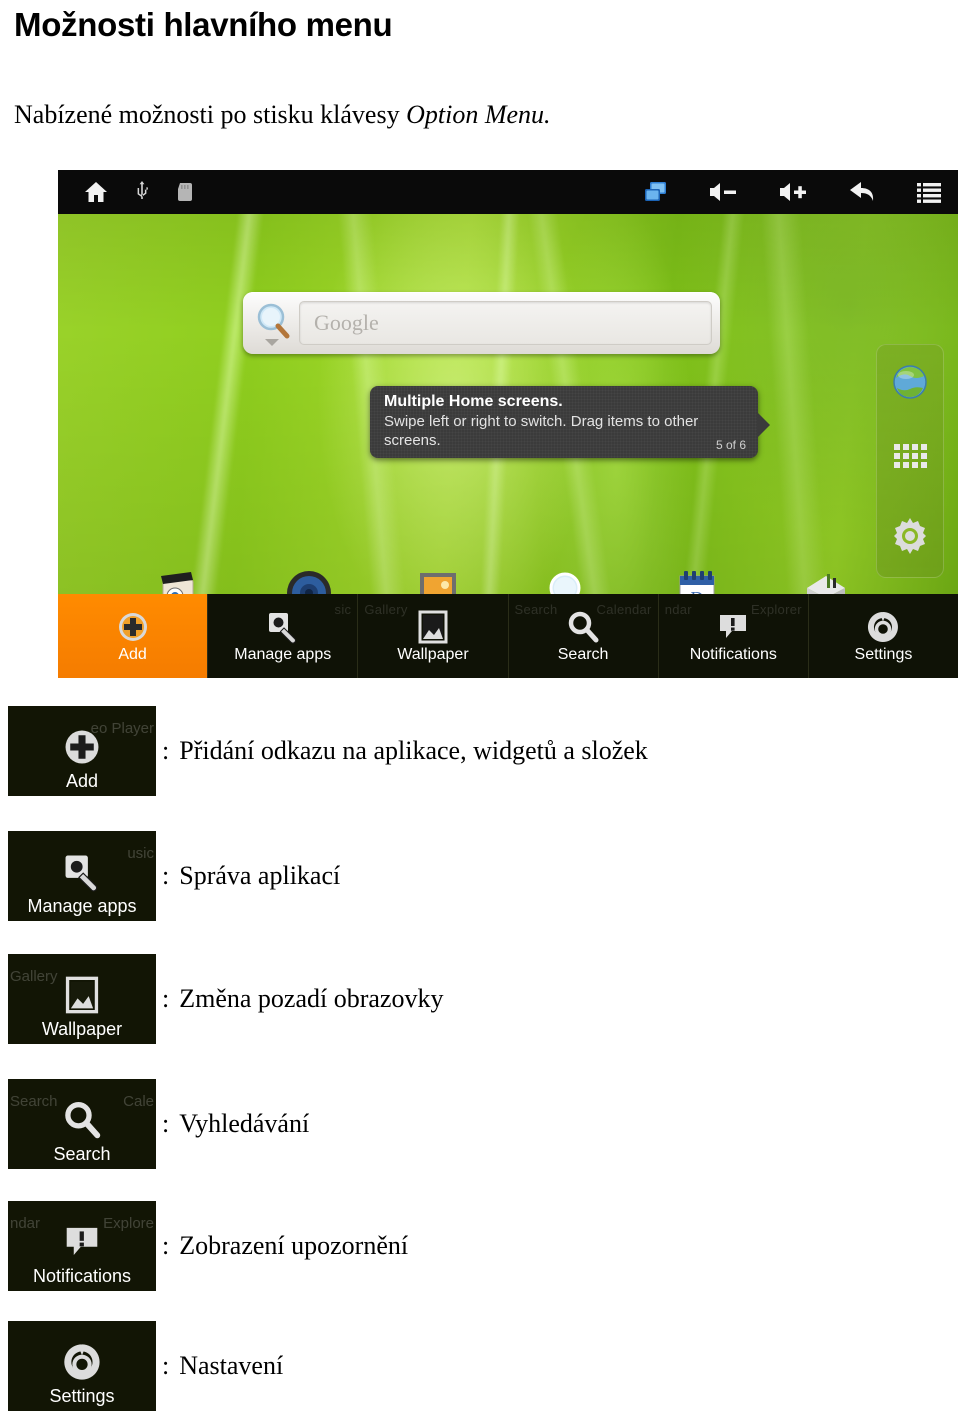 This screenshot has height=1412, width=960. Describe the element at coordinates (311, 998) in the screenshot. I see `legend-description-text: Změna pozadí obrazovky` at that location.